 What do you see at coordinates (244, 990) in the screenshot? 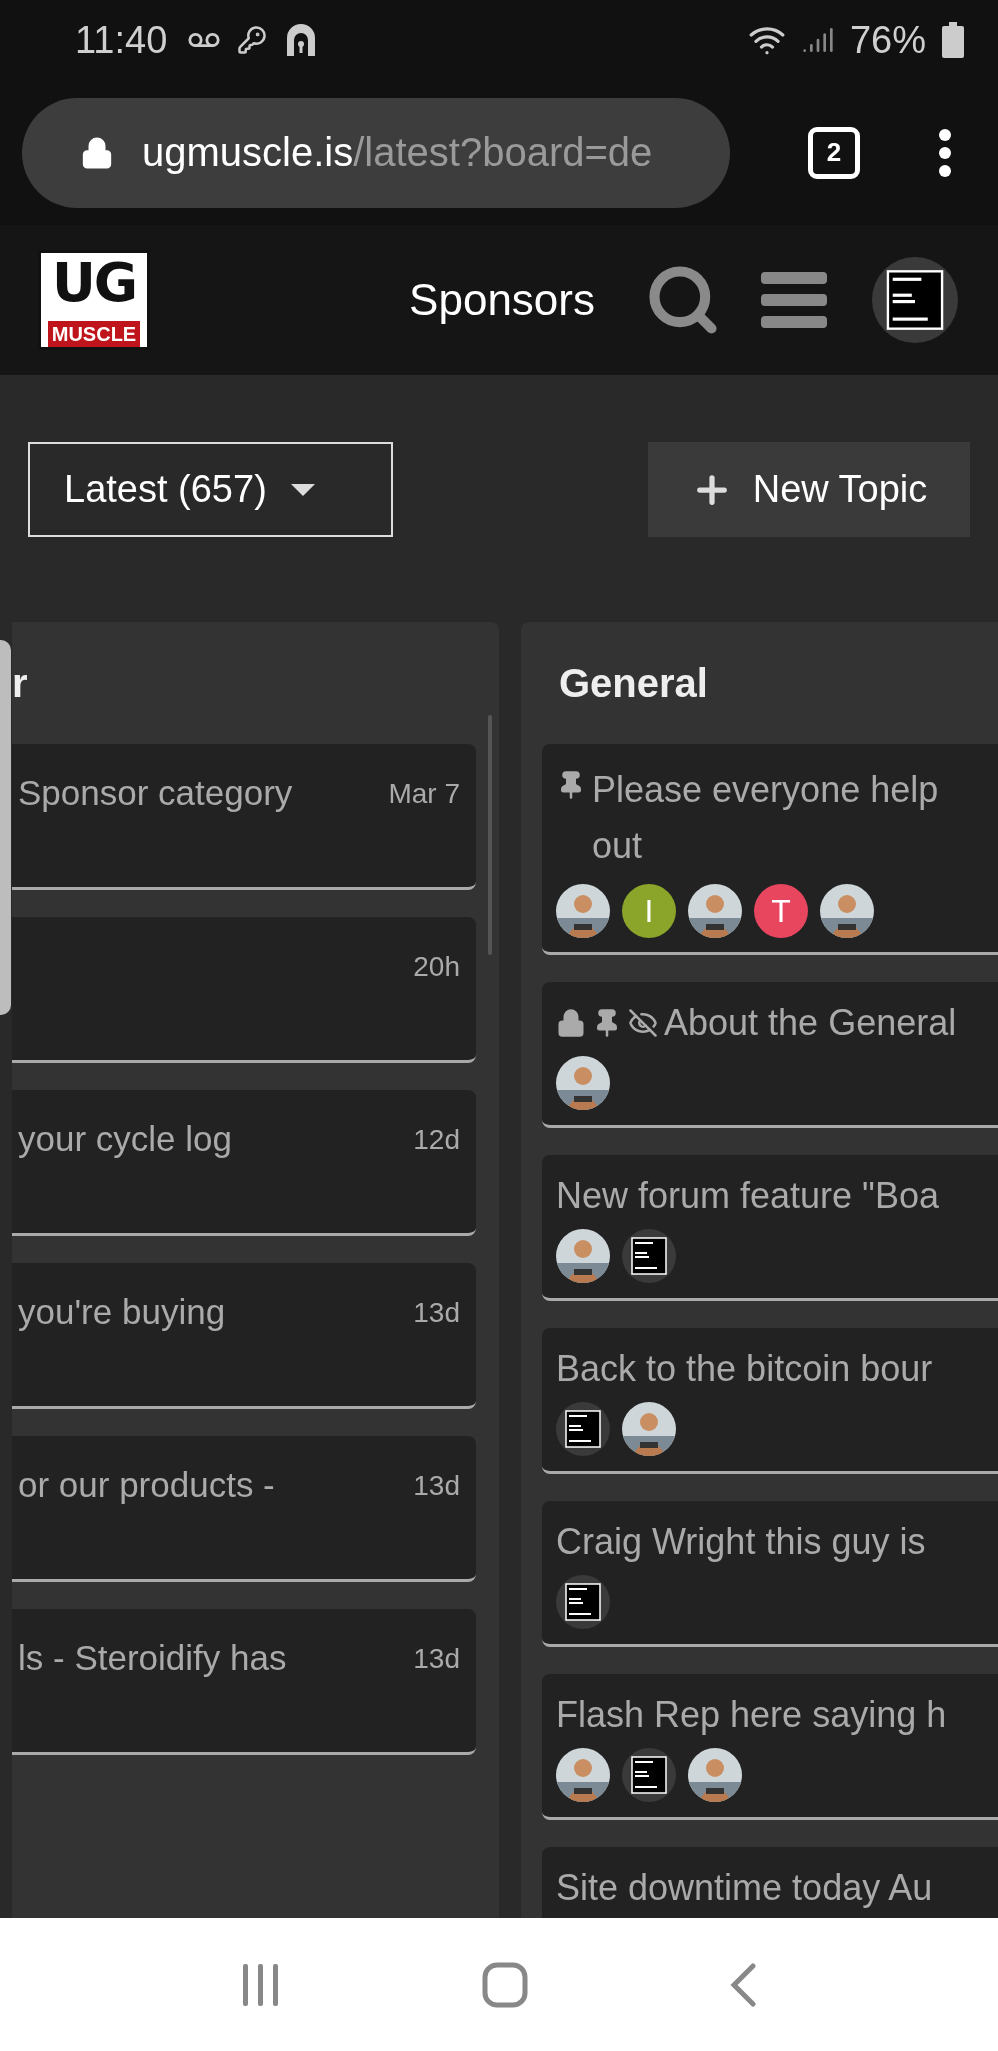
I see `topic-card: 20h` at bounding box center [244, 990].